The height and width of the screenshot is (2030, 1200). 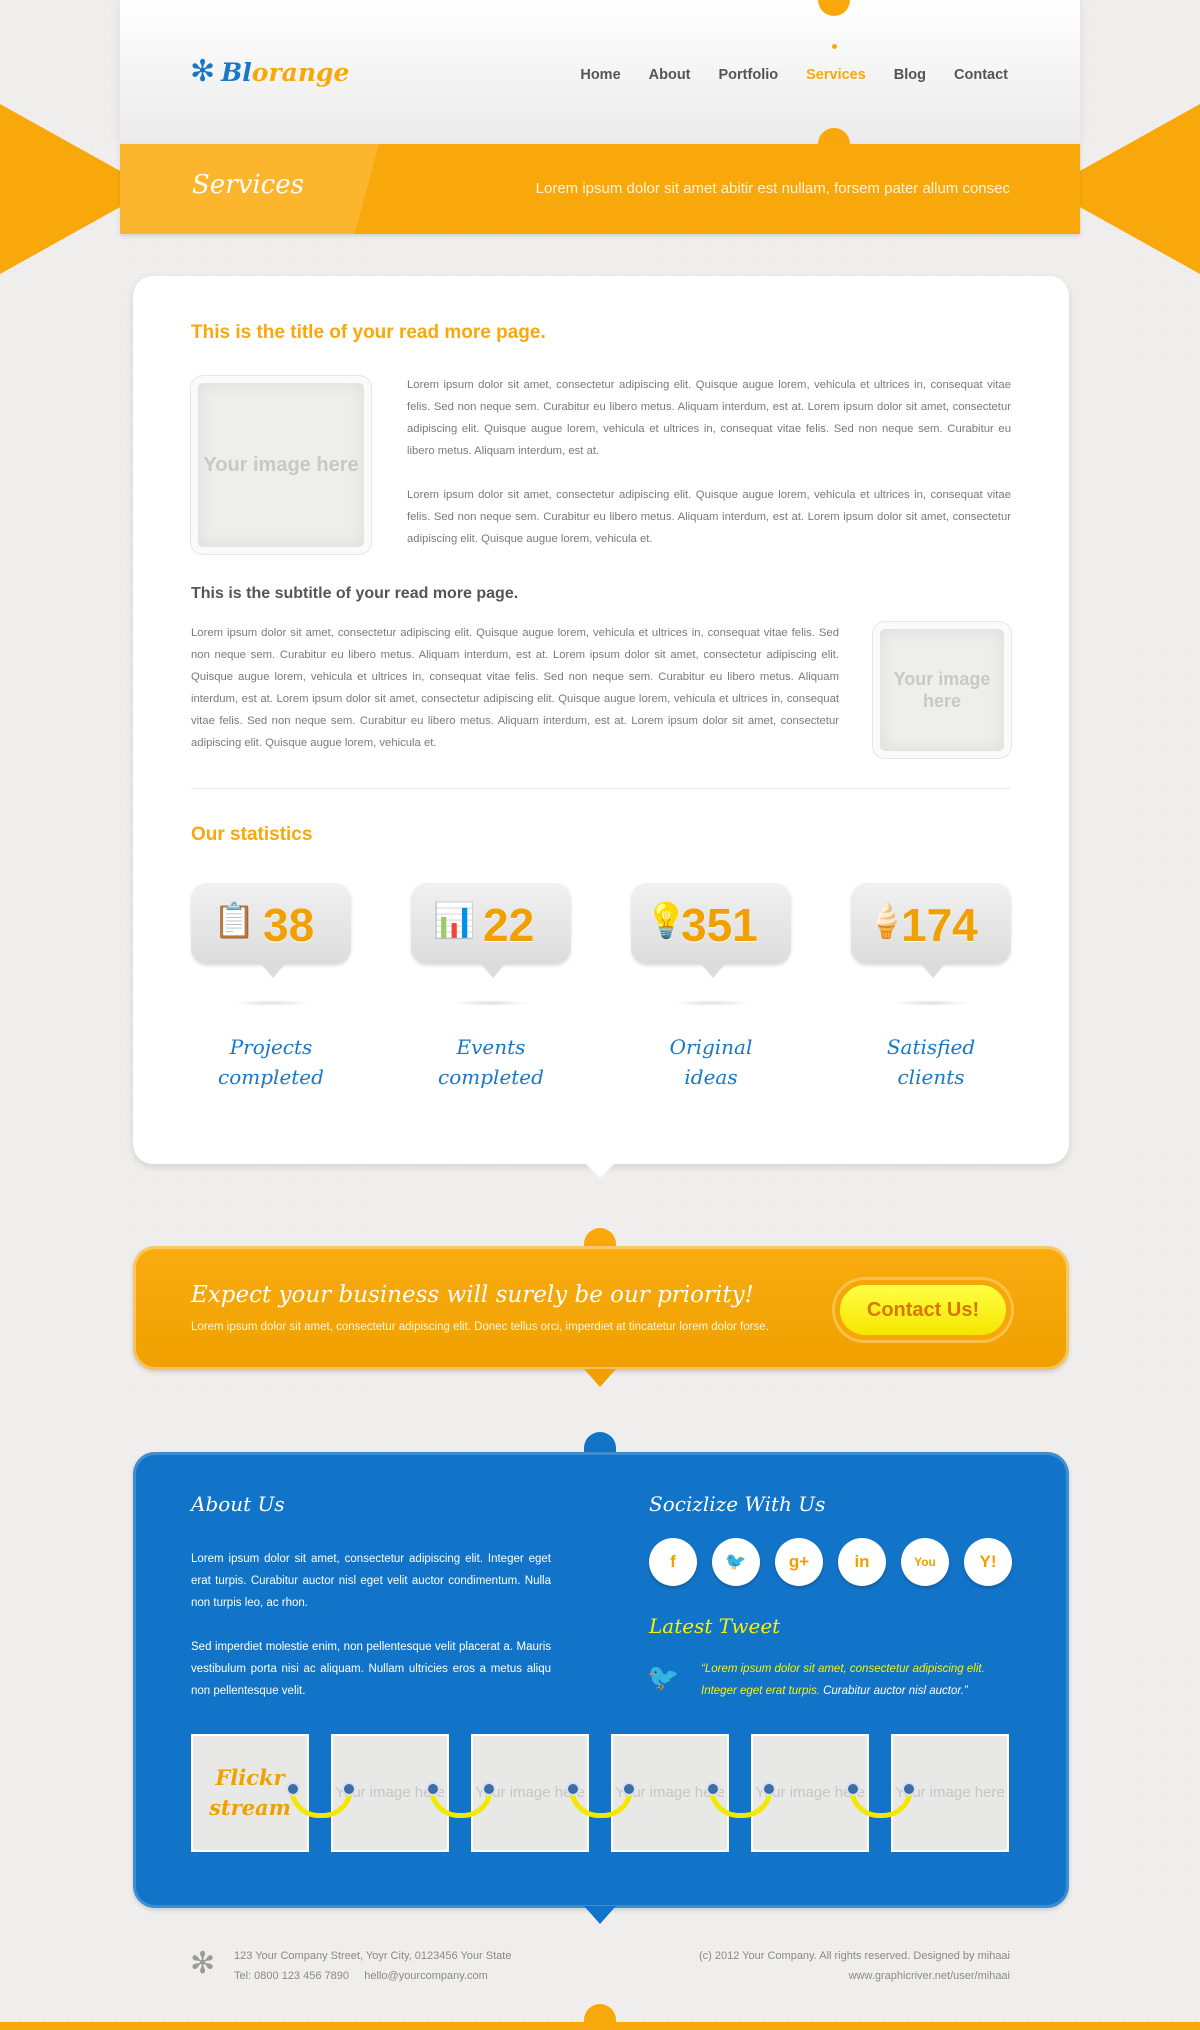 What do you see at coordinates (719, 925) in the screenshot?
I see `stat-value: 351` at bounding box center [719, 925].